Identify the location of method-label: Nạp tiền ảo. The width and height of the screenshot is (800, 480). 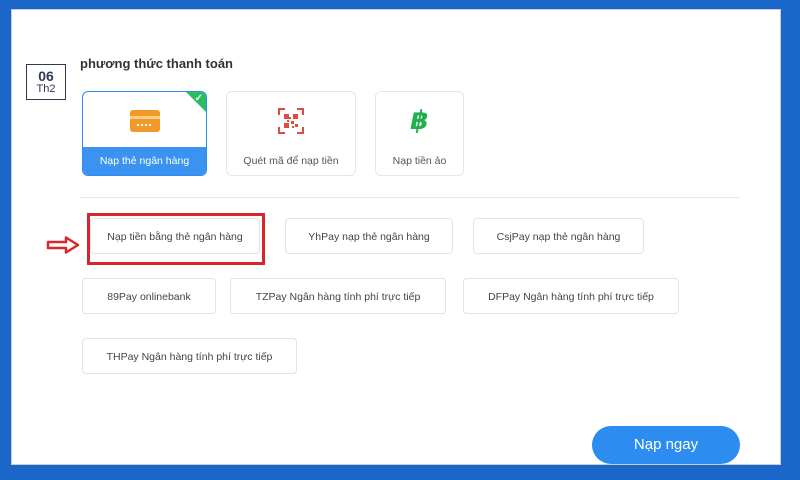
(419, 161).